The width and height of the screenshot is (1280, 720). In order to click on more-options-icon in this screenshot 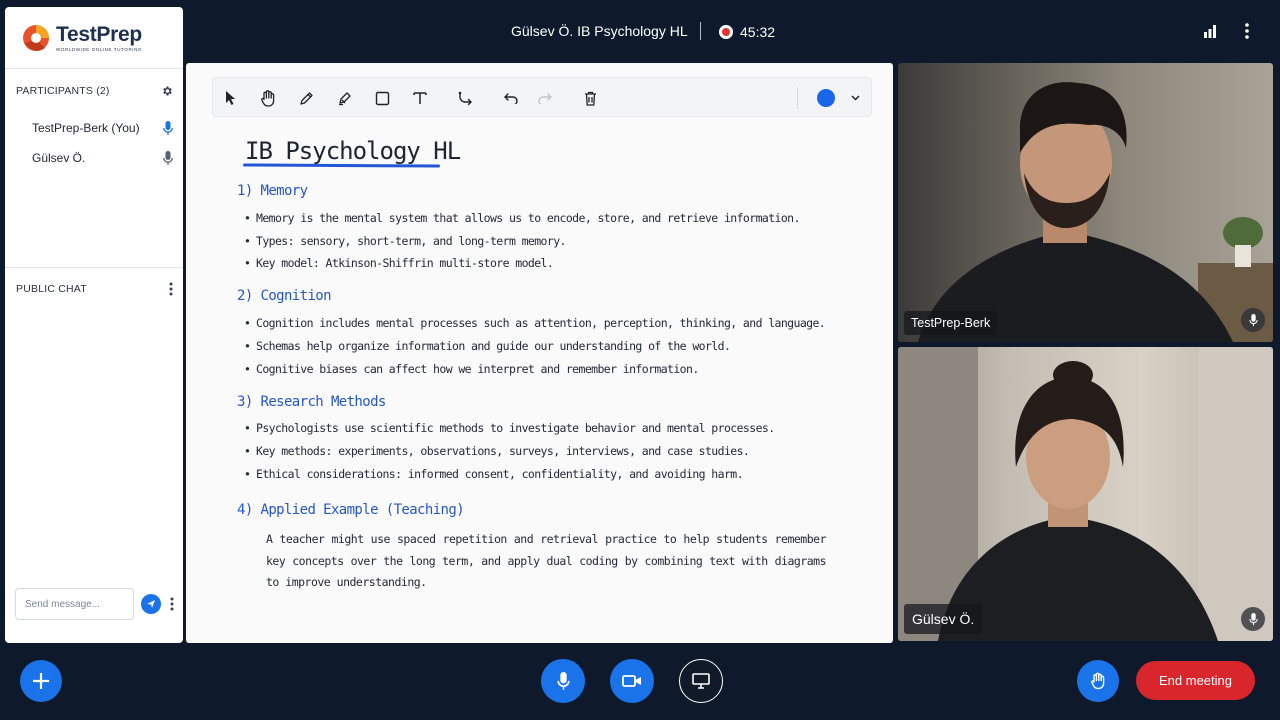, I will do `click(1247, 31)`.